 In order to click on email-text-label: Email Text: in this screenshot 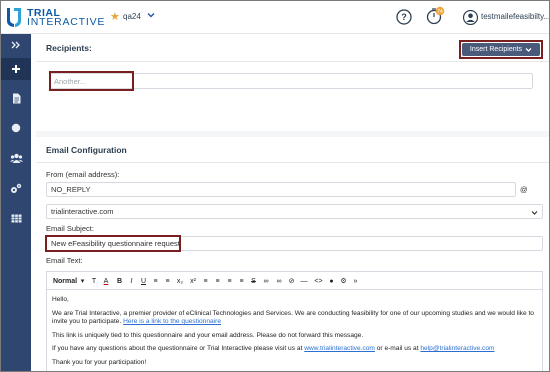, I will do `click(64, 260)`.